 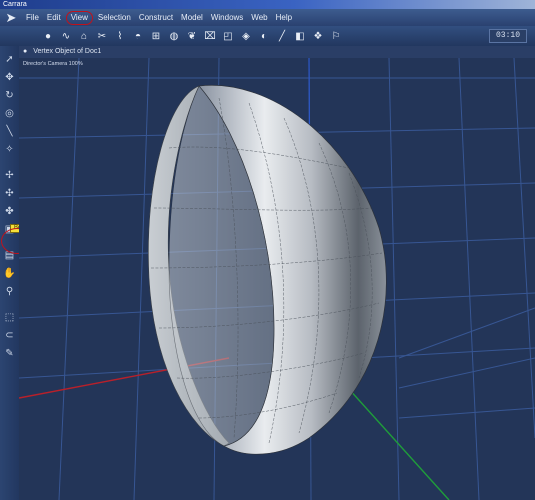 What do you see at coordinates (300, 36) in the screenshot?
I see `mirror-icon: ◧` at bounding box center [300, 36].